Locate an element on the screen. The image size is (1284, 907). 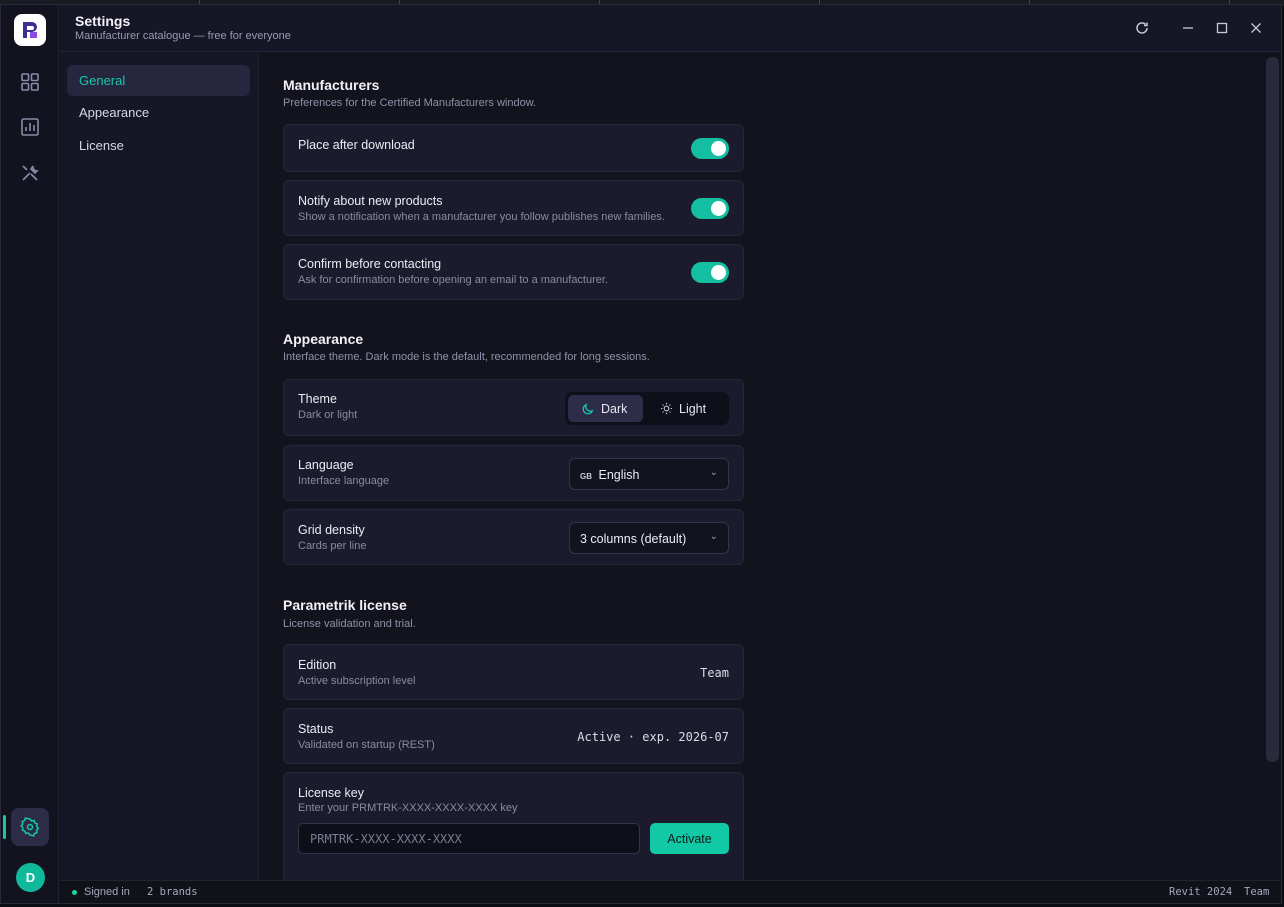
page-title: Settings is located at coordinates (103, 21).